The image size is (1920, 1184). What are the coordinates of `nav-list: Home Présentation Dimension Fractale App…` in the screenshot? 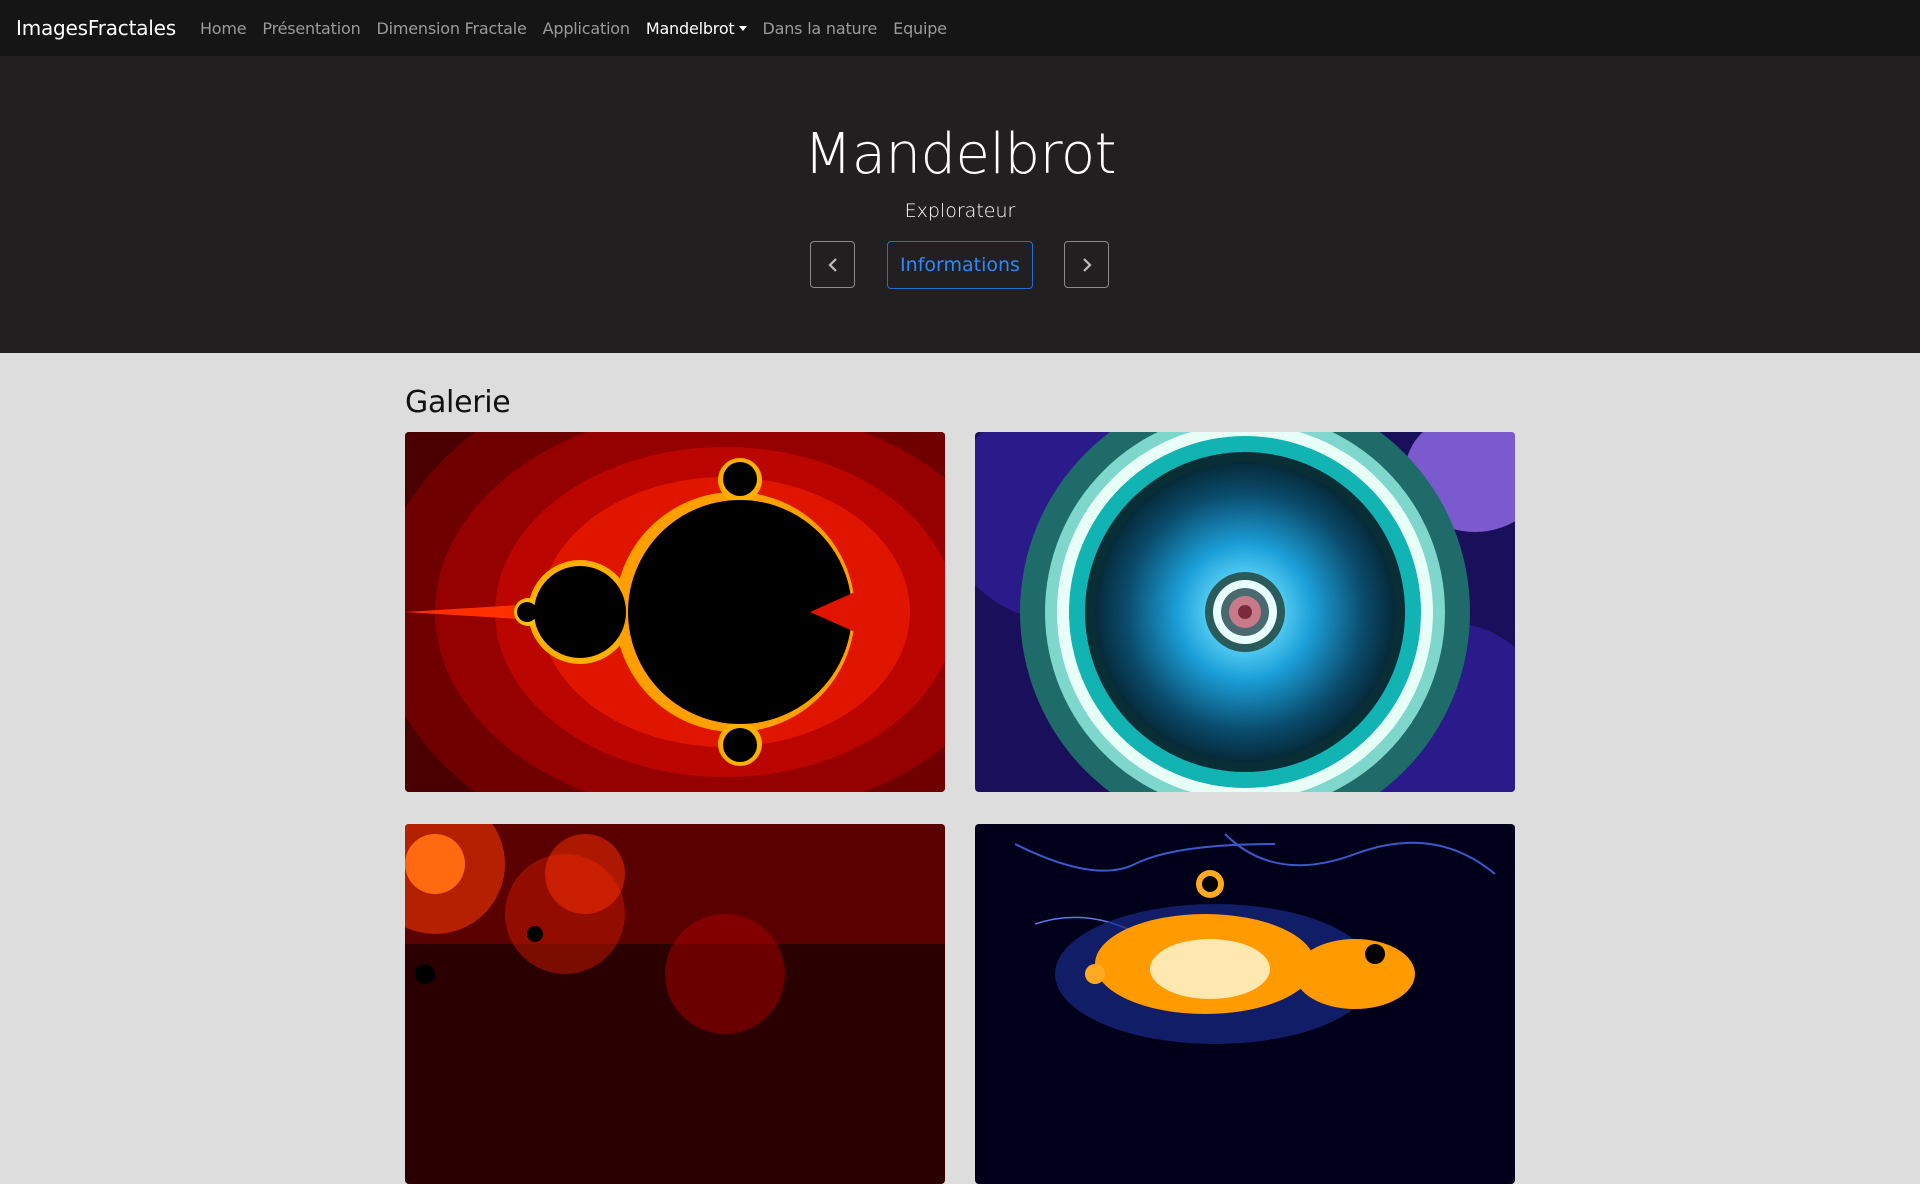 It's located at (573, 28).